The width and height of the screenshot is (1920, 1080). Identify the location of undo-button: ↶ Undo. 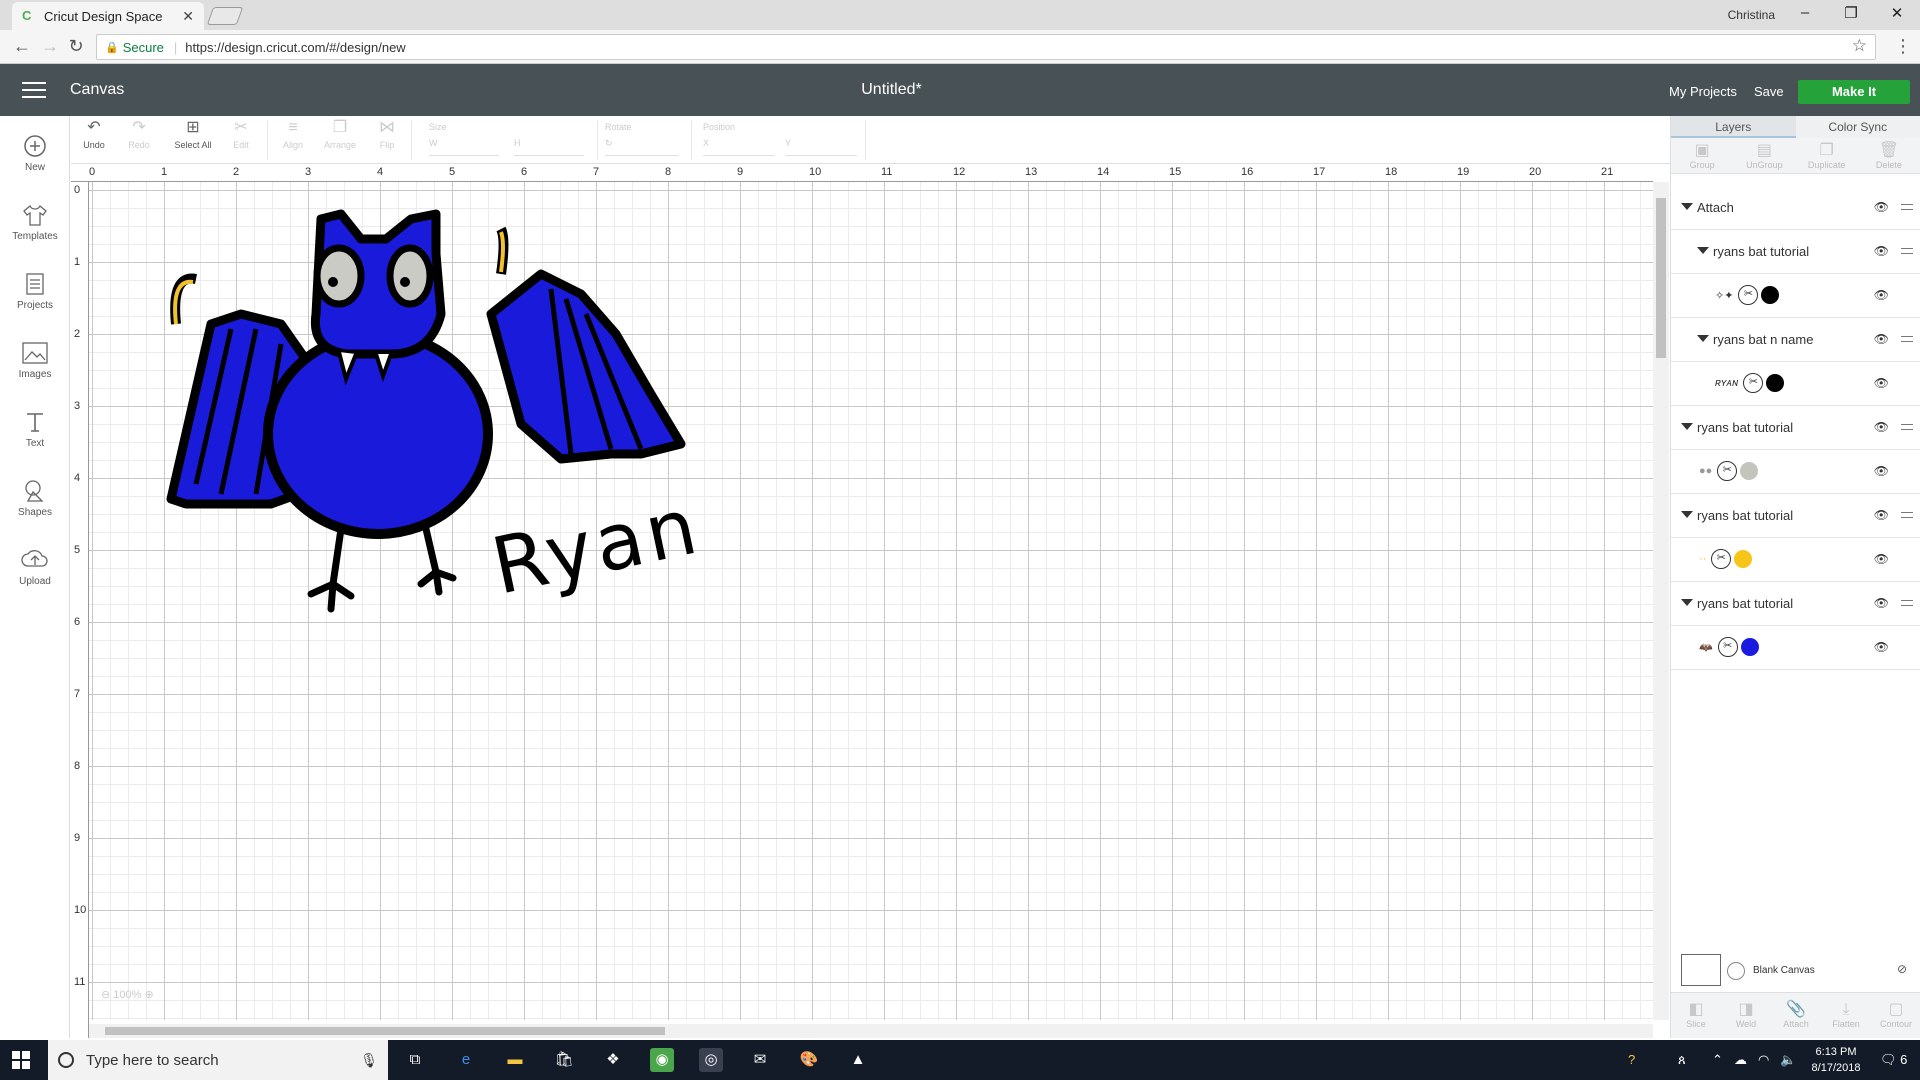
(94, 133).